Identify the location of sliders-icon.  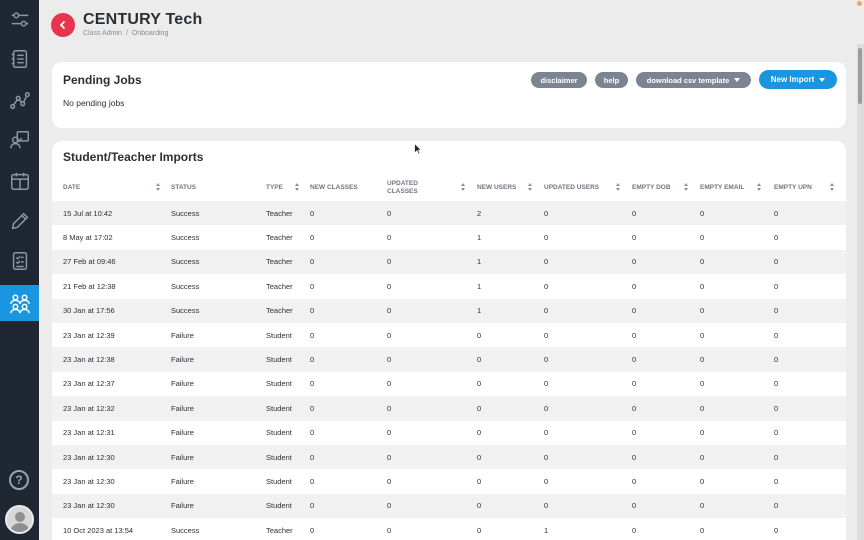
(19, 19).